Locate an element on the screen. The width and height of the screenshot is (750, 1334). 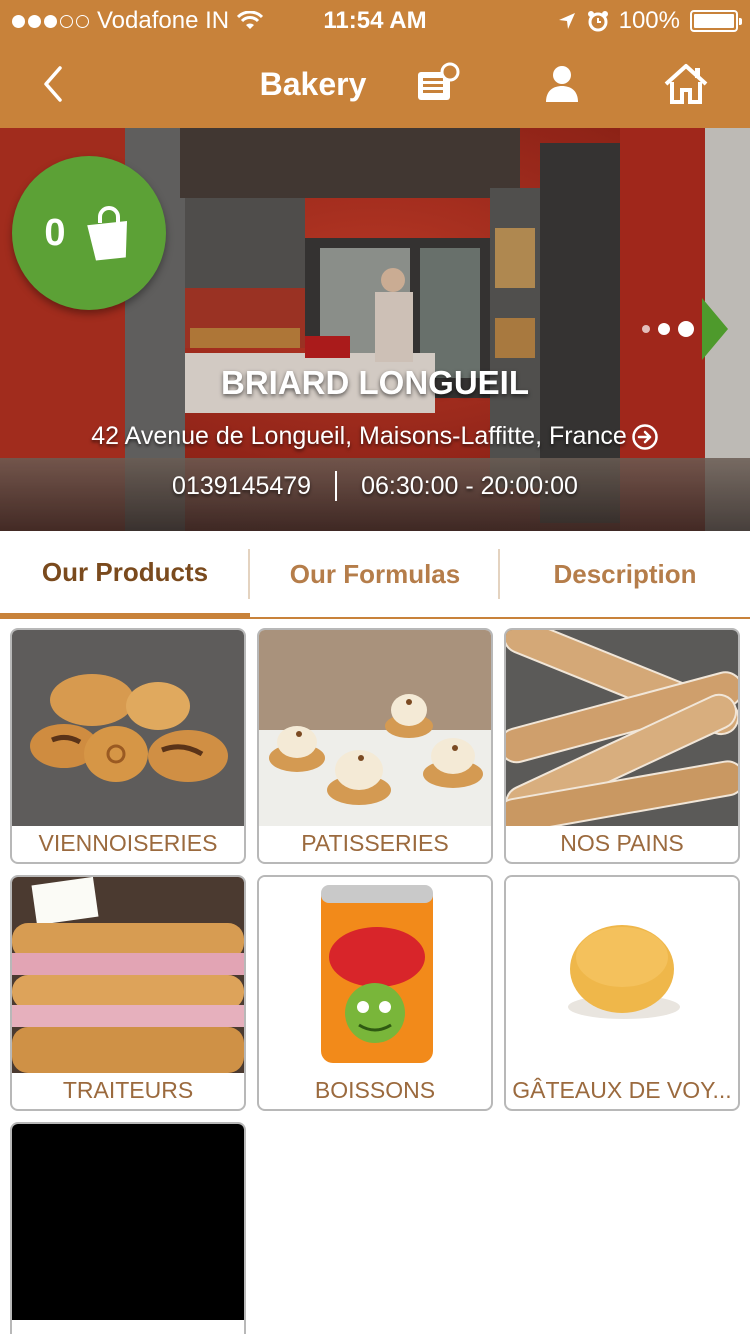
carousel-pager is located at coordinates (685, 329).